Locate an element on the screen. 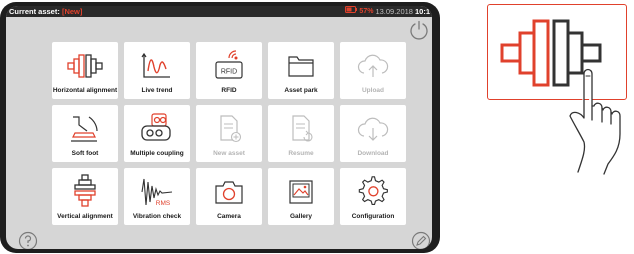 This screenshot has height=254, width=634. horizontal-alignment-icon is located at coordinates (85, 66).